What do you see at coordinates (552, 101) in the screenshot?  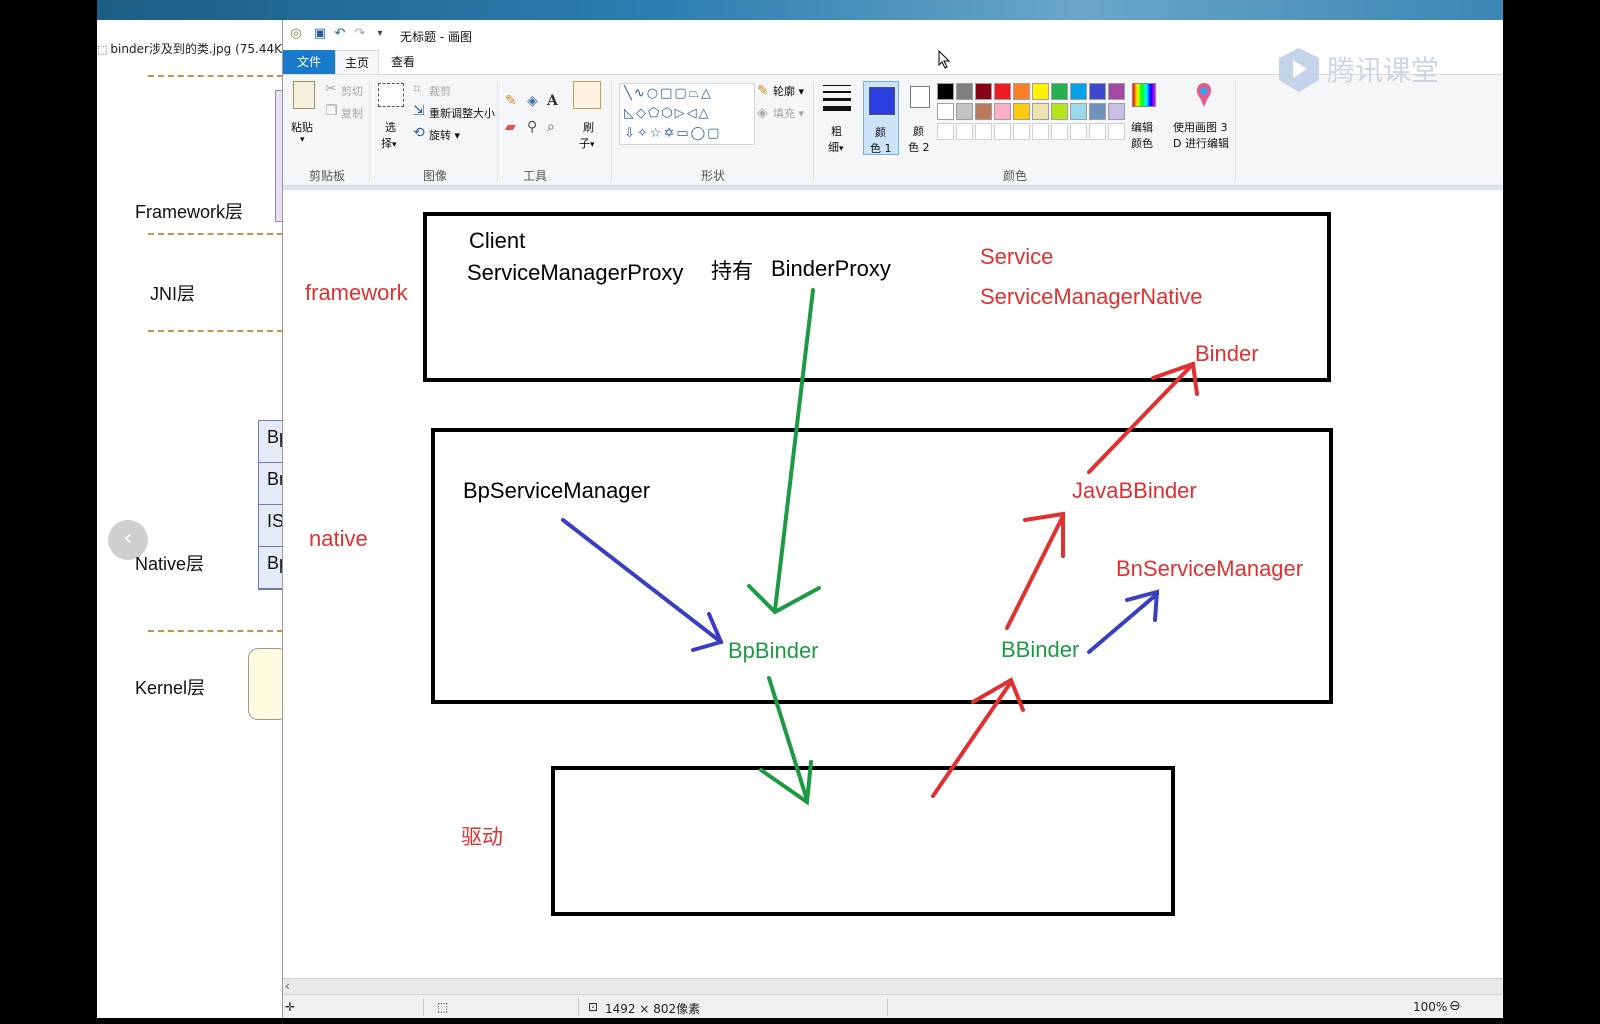 I see `text-icon: A` at bounding box center [552, 101].